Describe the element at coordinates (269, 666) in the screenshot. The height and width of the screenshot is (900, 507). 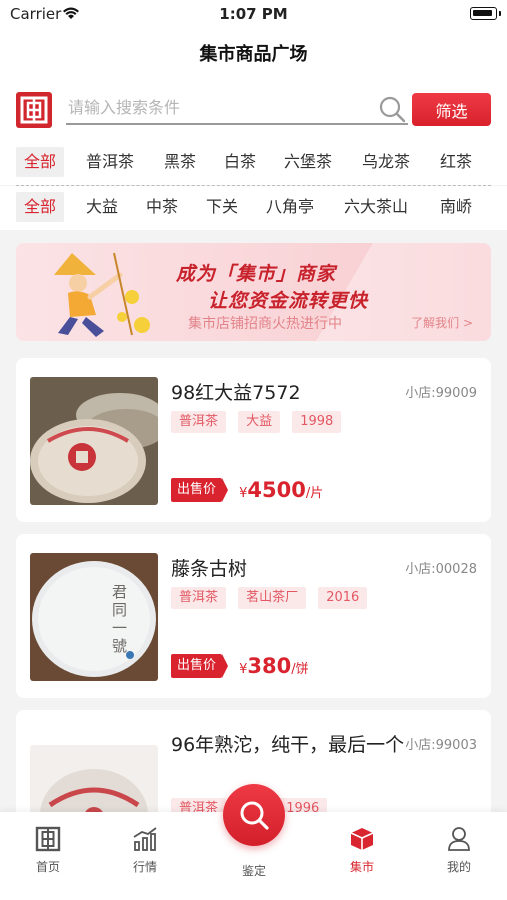
I see `price-amount: 380` at that location.